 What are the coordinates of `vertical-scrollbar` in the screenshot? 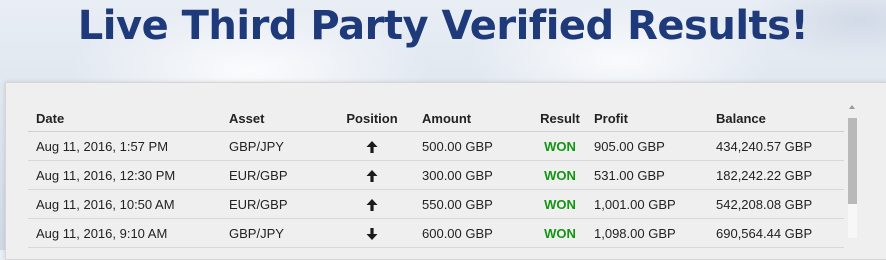 It's located at (852, 180).